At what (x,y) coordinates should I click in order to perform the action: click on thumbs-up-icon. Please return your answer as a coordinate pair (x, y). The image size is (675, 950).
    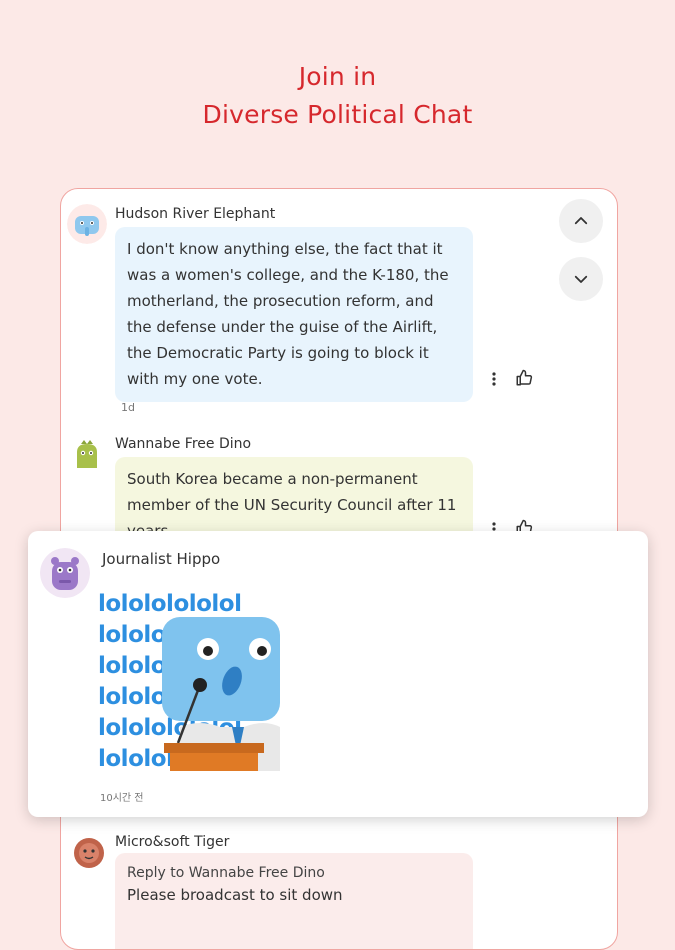
    Looking at the image, I should click on (524, 378).